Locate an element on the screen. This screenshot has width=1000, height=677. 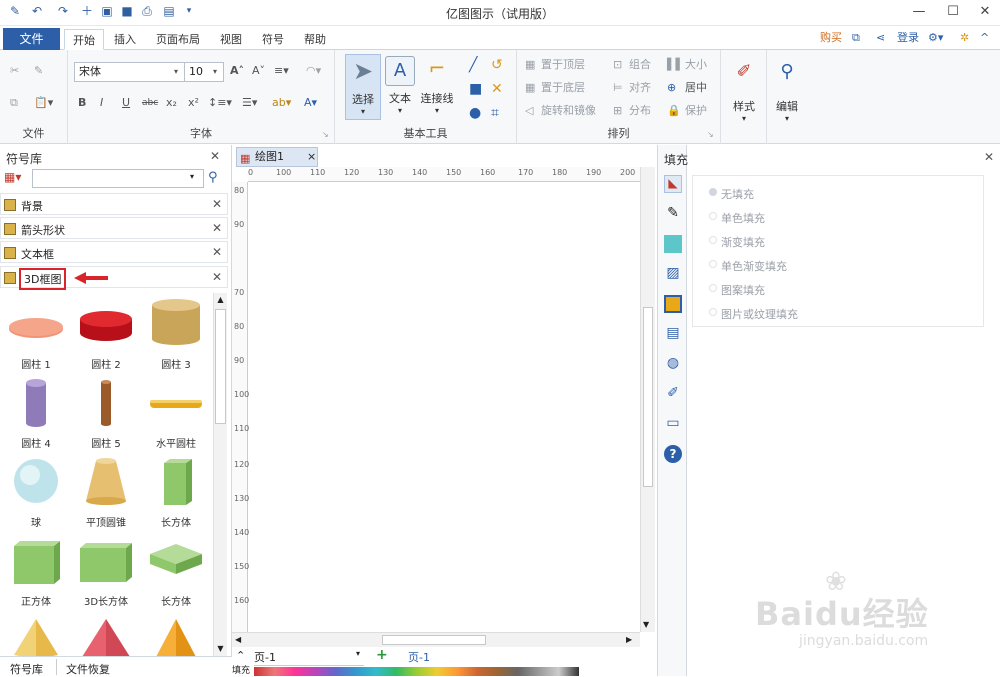
minimize-icon: — is located at coordinates (919, 12).